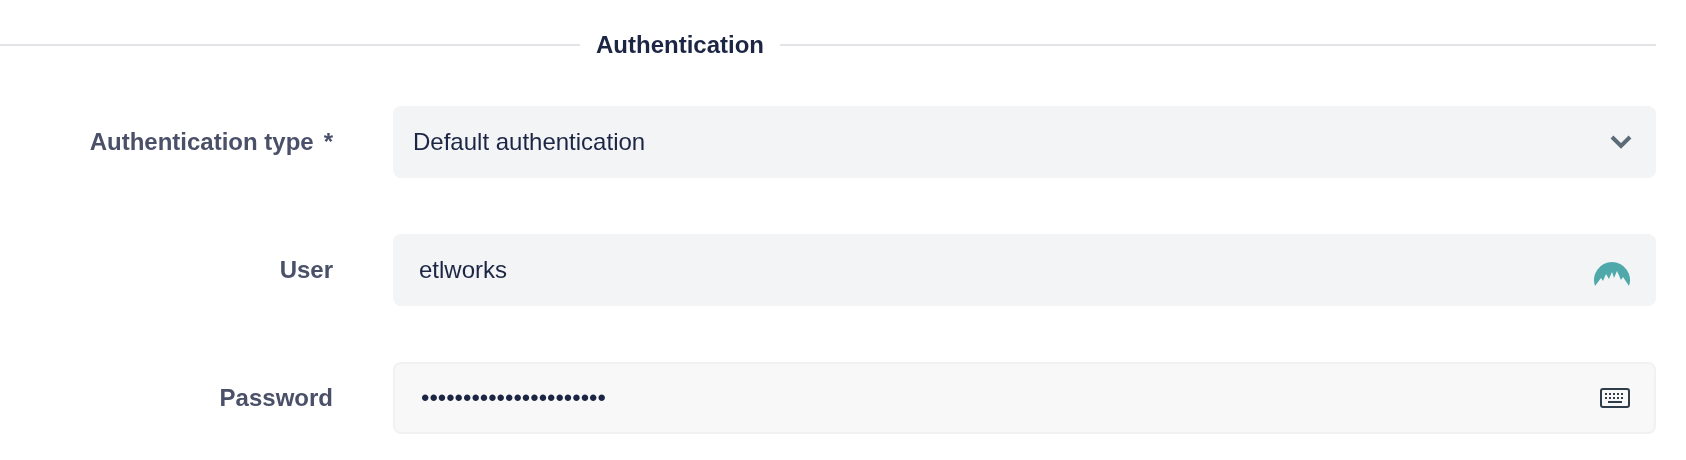  What do you see at coordinates (1024, 142) in the screenshot?
I see `select-field: Default authentication` at bounding box center [1024, 142].